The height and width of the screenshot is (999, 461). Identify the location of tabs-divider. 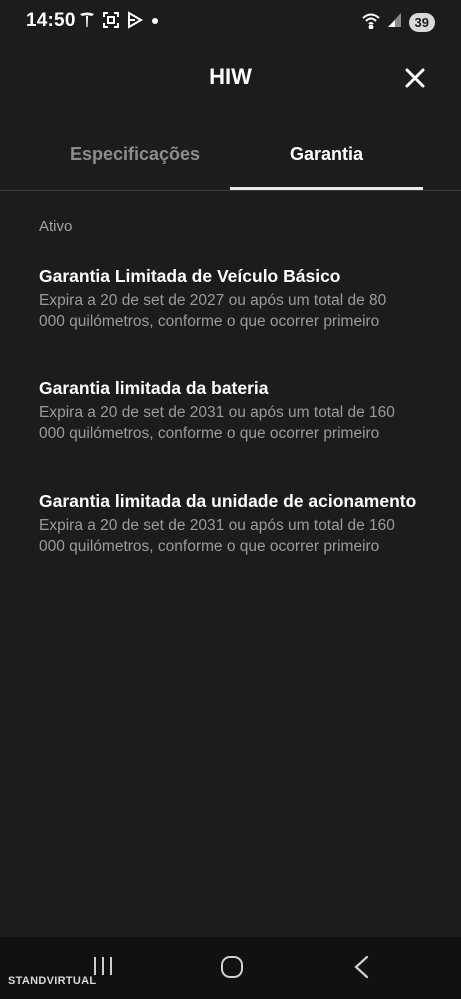
(230, 190).